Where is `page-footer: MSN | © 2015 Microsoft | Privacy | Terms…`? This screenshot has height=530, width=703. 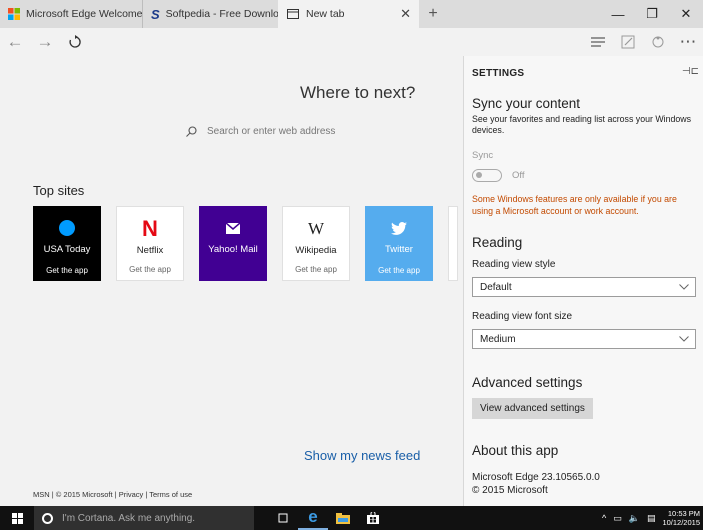 page-footer: MSN | © 2015 Microsoft | Privacy | Terms… is located at coordinates (113, 494).